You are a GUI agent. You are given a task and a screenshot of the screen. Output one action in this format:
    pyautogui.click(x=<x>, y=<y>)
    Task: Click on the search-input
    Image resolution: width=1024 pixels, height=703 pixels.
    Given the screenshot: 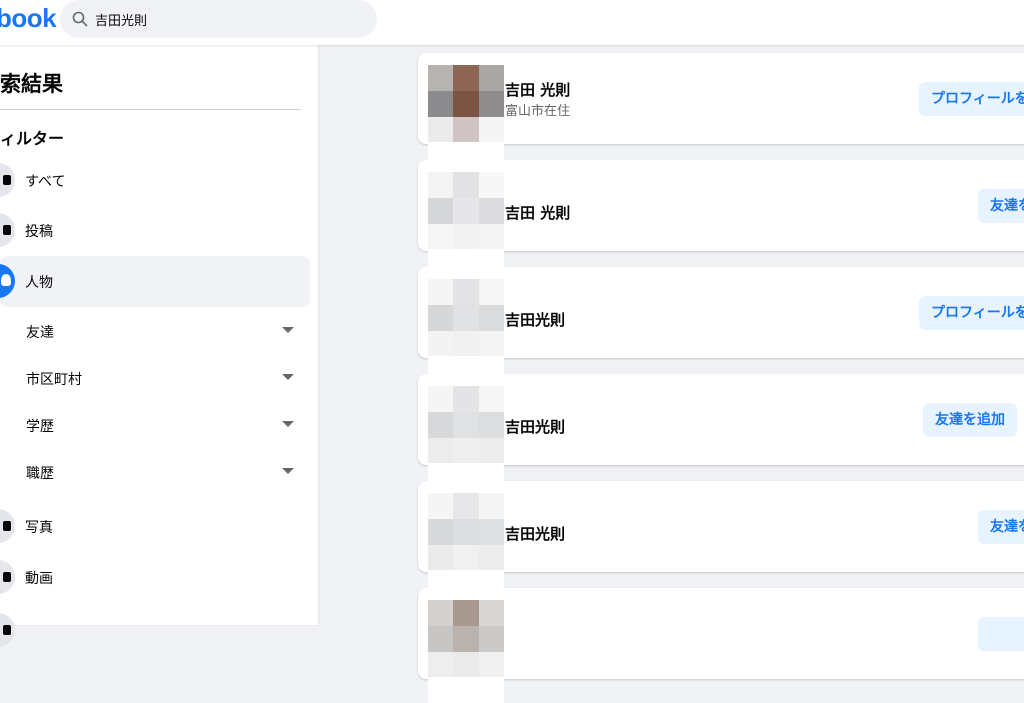 What is the action you would take?
    pyautogui.click(x=230, y=19)
    